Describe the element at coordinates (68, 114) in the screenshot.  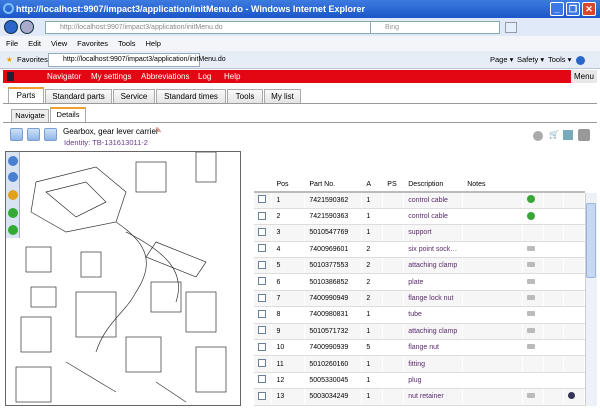
I see `subtab-details: Details` at that location.